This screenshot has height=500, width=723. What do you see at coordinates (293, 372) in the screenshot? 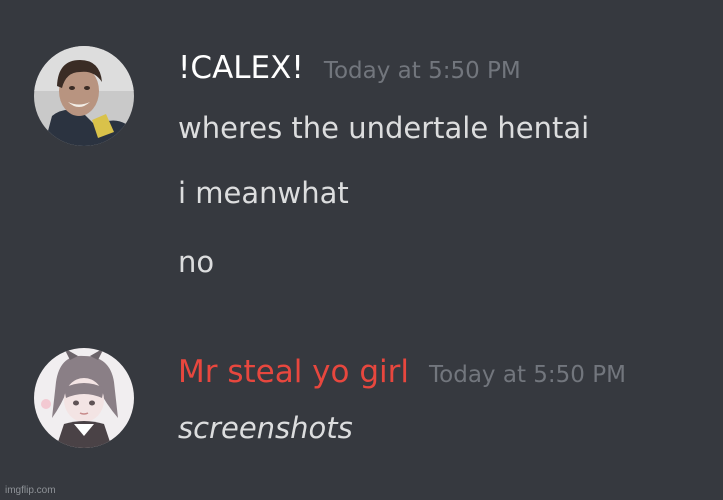
I see `mr-steal-username: Mr steal yo girl` at bounding box center [293, 372].